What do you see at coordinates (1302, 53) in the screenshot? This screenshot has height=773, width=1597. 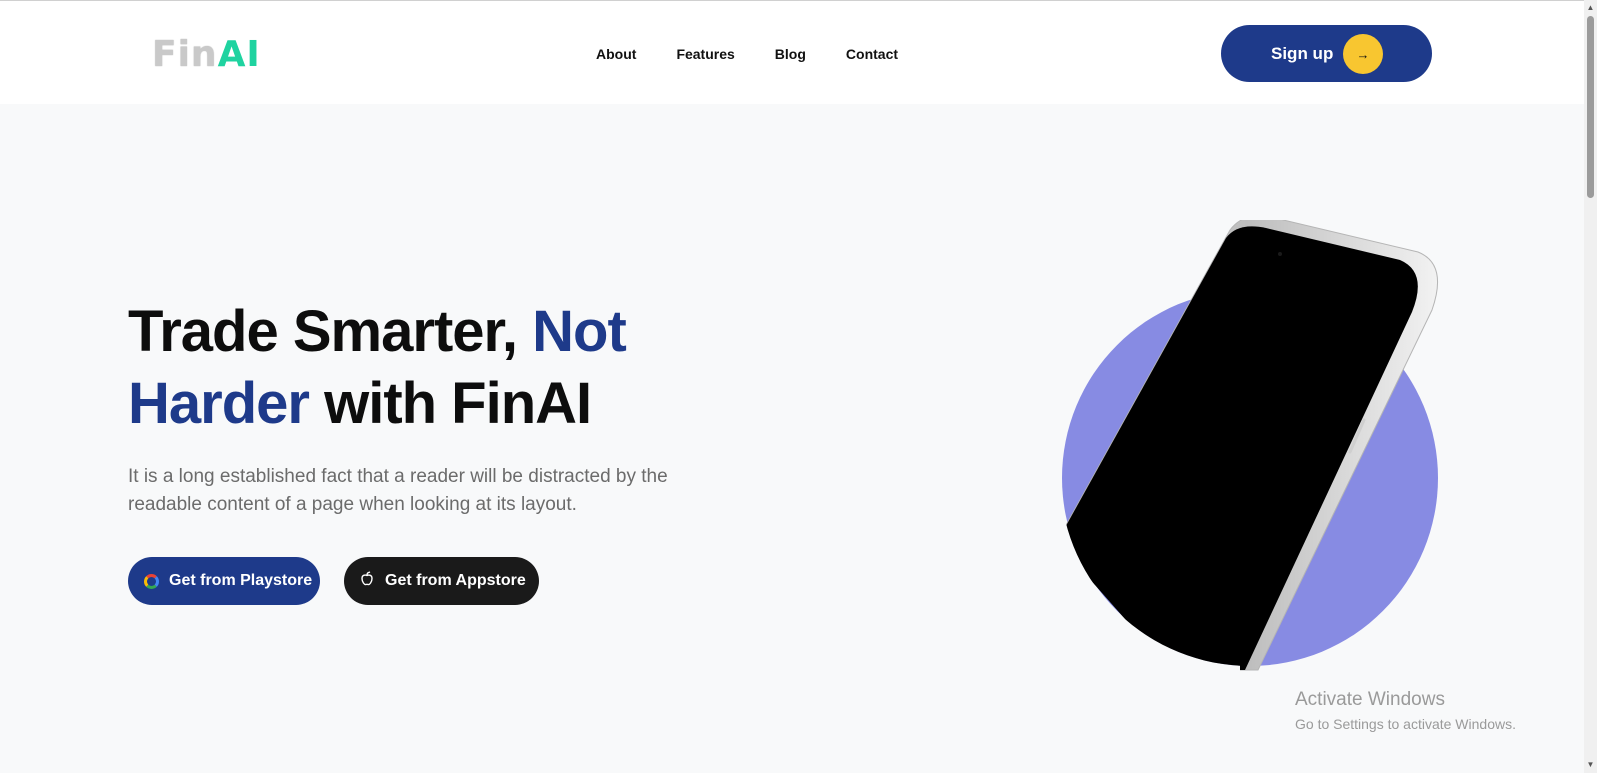 I see `signup-label: Sign up` at bounding box center [1302, 53].